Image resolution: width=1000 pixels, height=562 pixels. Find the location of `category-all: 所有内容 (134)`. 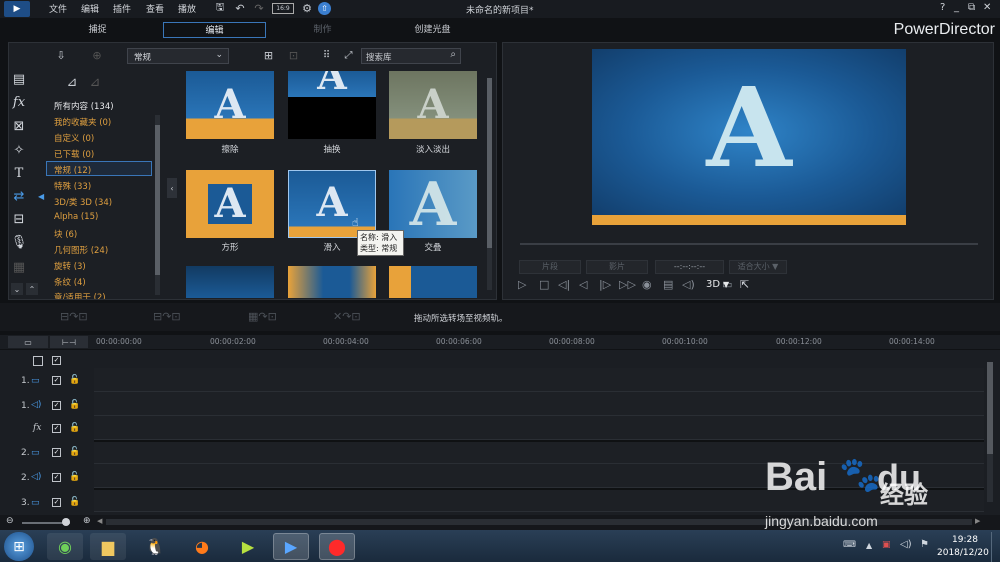

category-all: 所有内容 (134) is located at coordinates (84, 106).